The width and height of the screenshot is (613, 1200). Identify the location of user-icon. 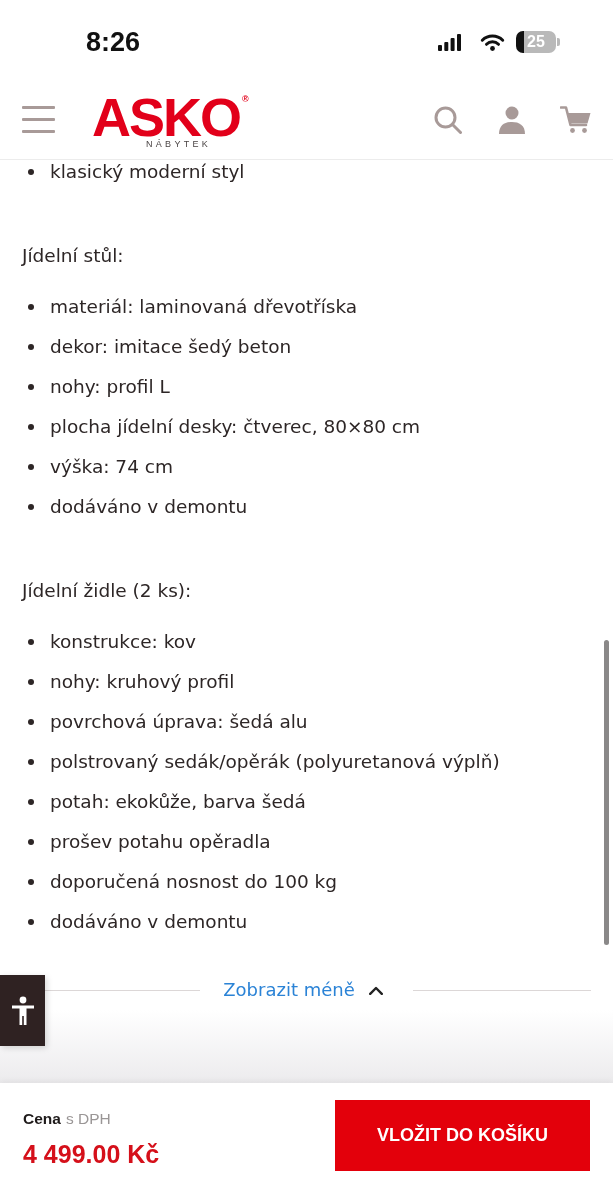
(512, 119).